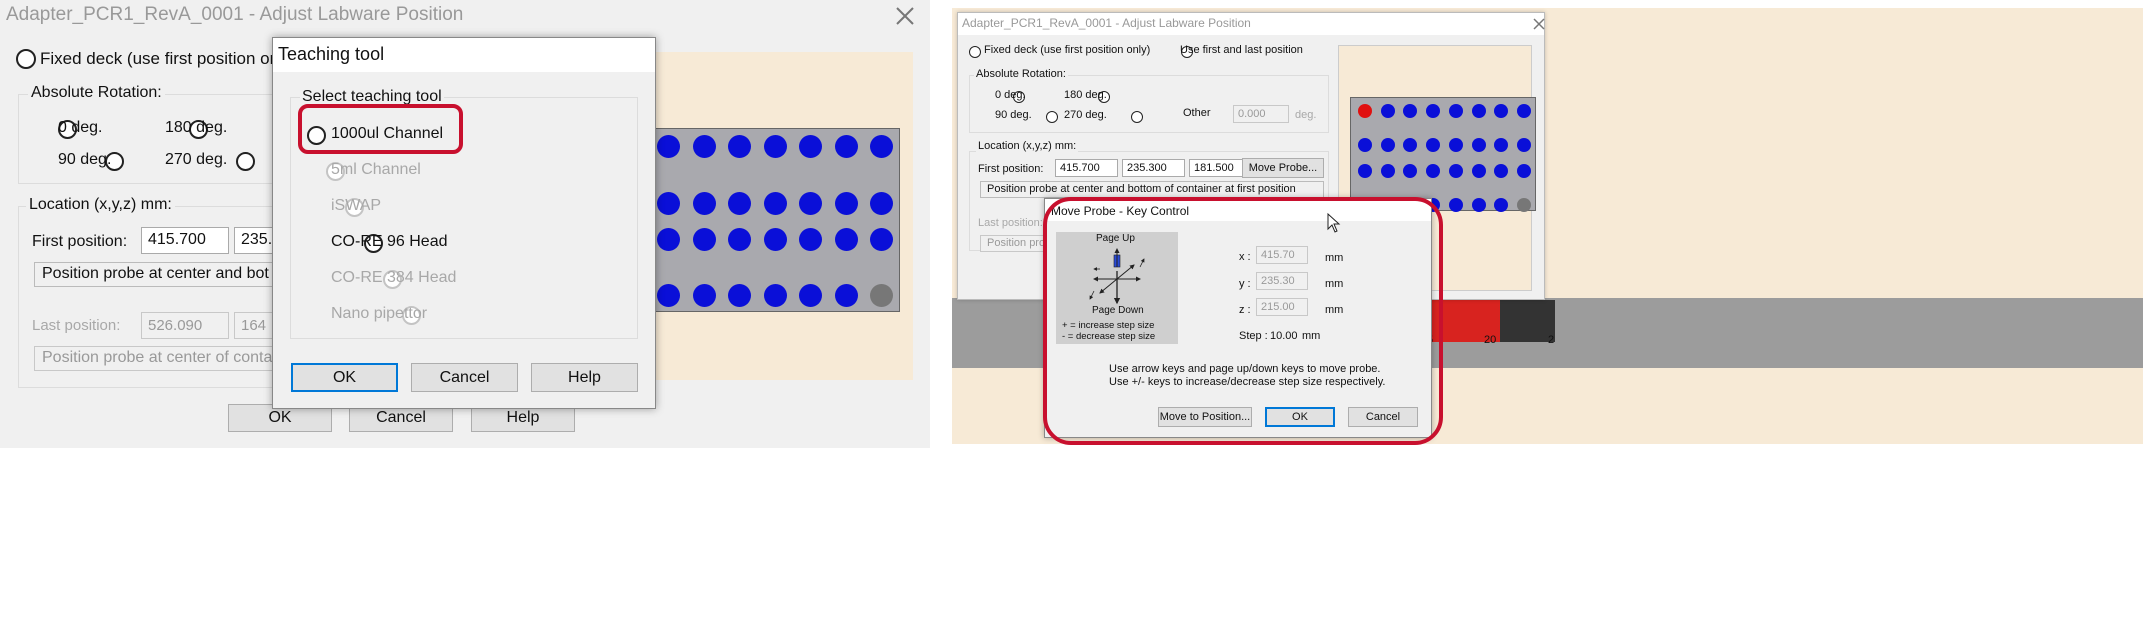 This screenshot has width=2143, height=622. What do you see at coordinates (196, 159) in the screenshot?
I see `rotation-270-label: 270 deg.` at bounding box center [196, 159].